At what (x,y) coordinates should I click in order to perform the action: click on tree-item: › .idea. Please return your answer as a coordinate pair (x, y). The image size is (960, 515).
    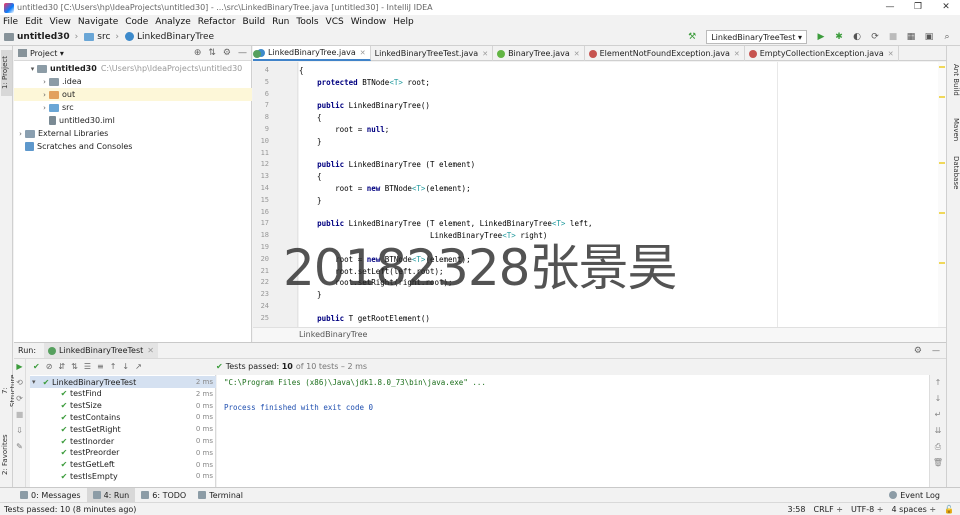
    Looking at the image, I should click on (133, 81).